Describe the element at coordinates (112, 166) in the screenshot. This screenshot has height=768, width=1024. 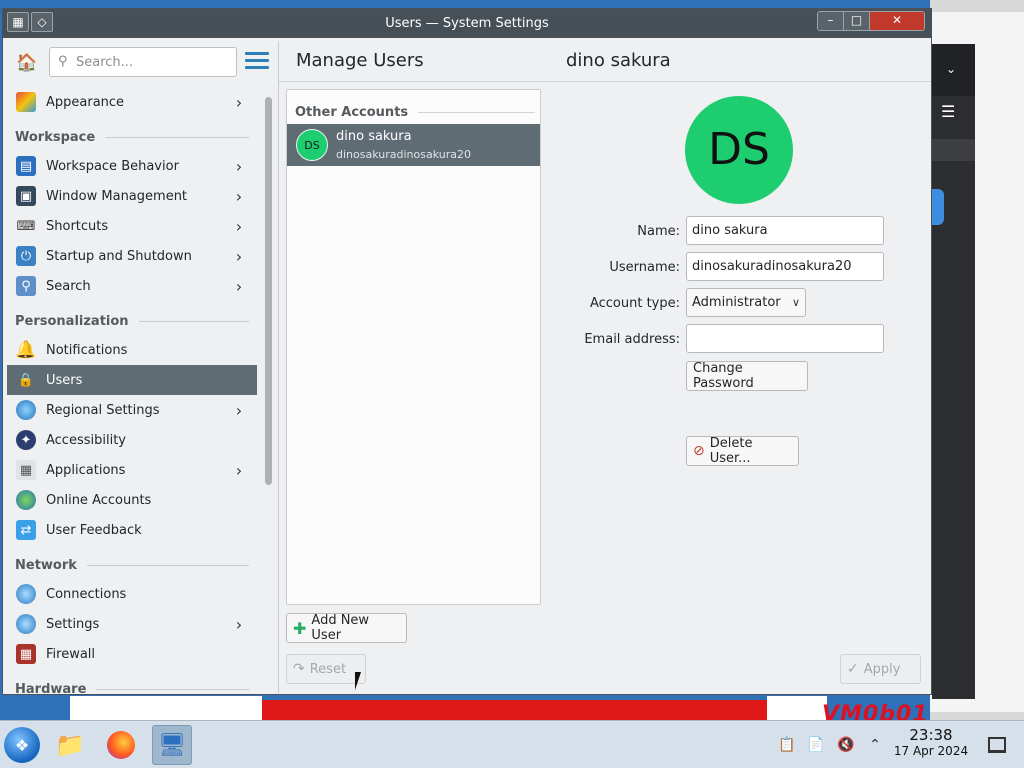
I see `sidebar-item-label: Workspace Behavior` at that location.